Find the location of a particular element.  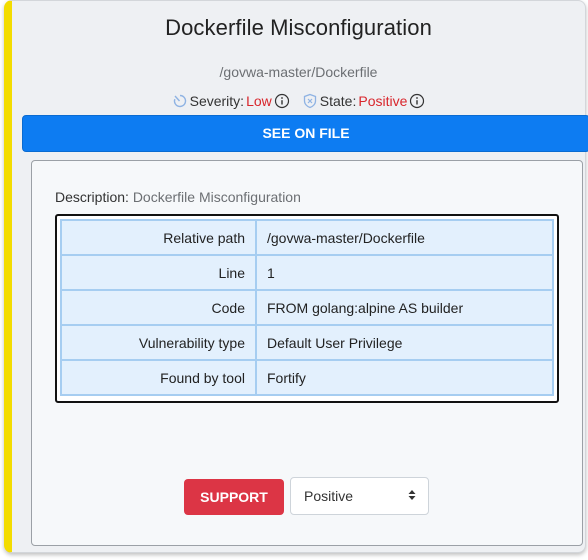

table-row: Relative path /govwa-master/Dockerfile is located at coordinates (307, 237).